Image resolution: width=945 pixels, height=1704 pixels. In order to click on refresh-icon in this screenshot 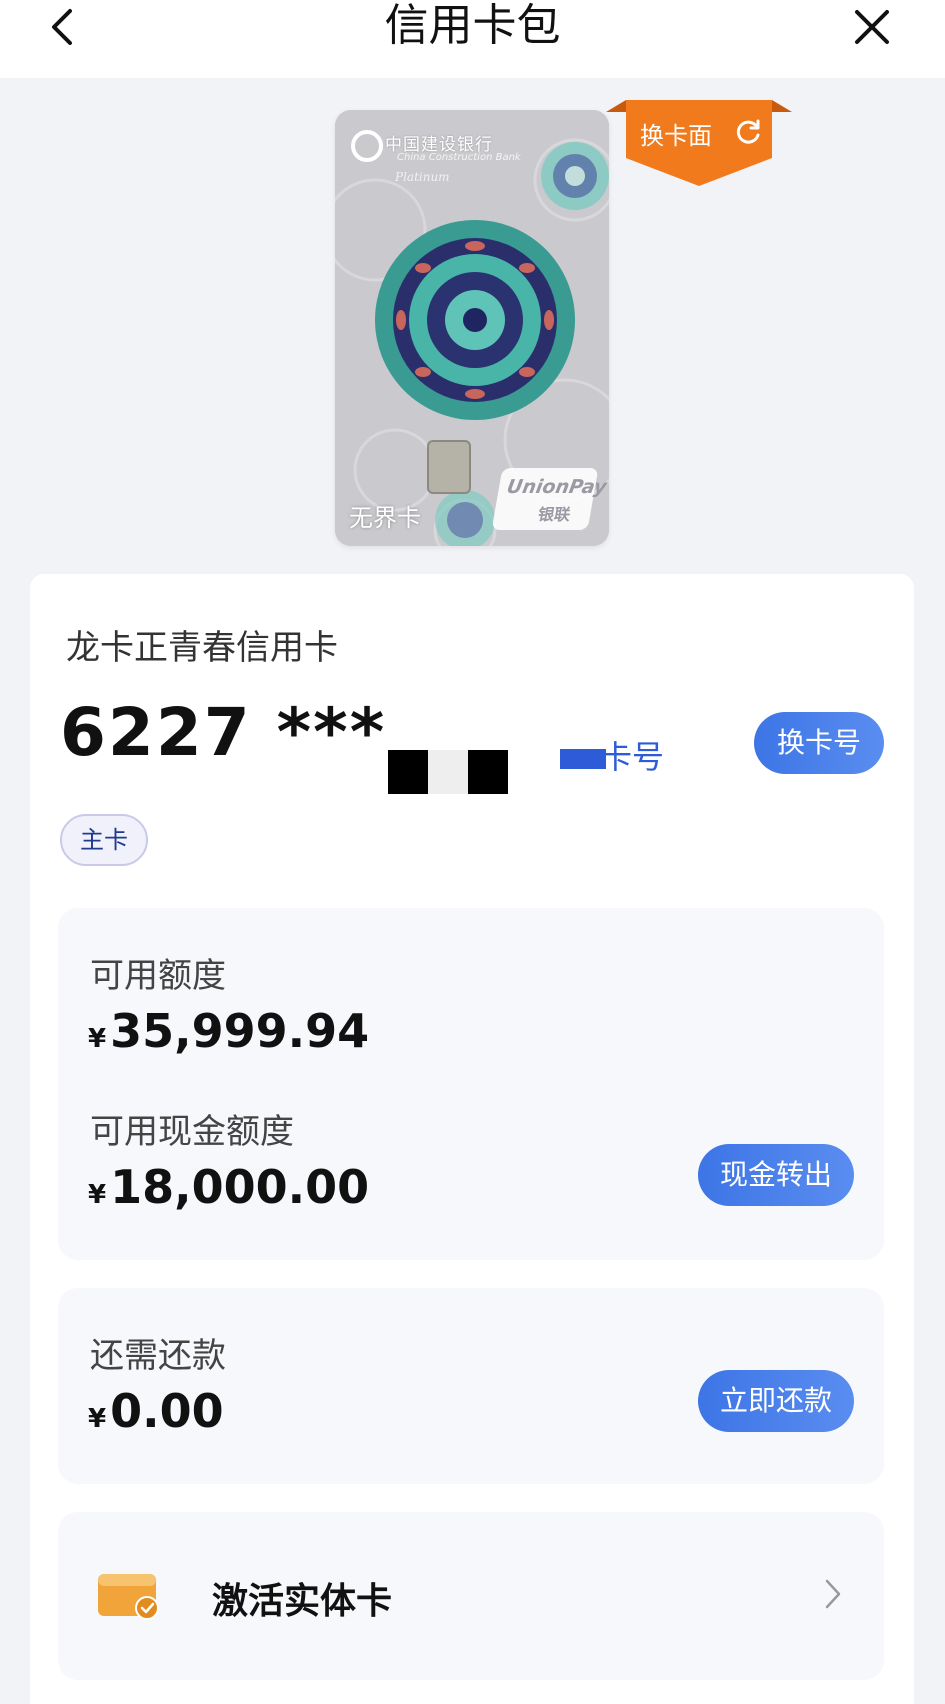, I will do `click(748, 131)`.